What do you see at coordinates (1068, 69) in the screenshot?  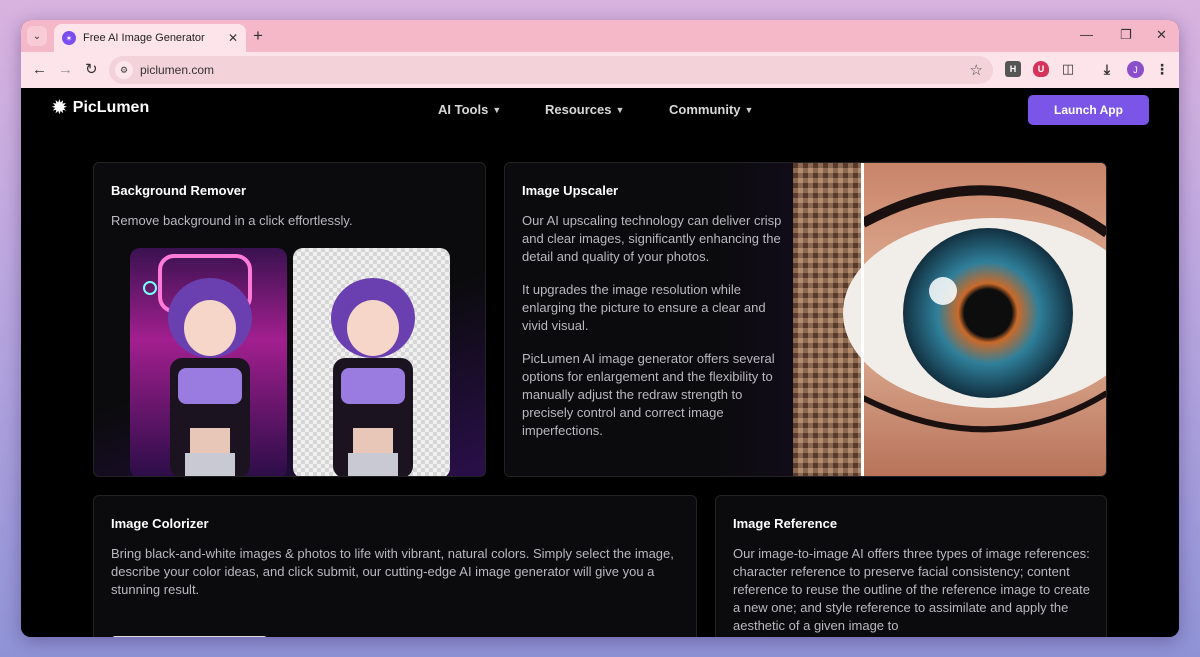 I see `puzzle-extensions-icon: ◫` at bounding box center [1068, 69].